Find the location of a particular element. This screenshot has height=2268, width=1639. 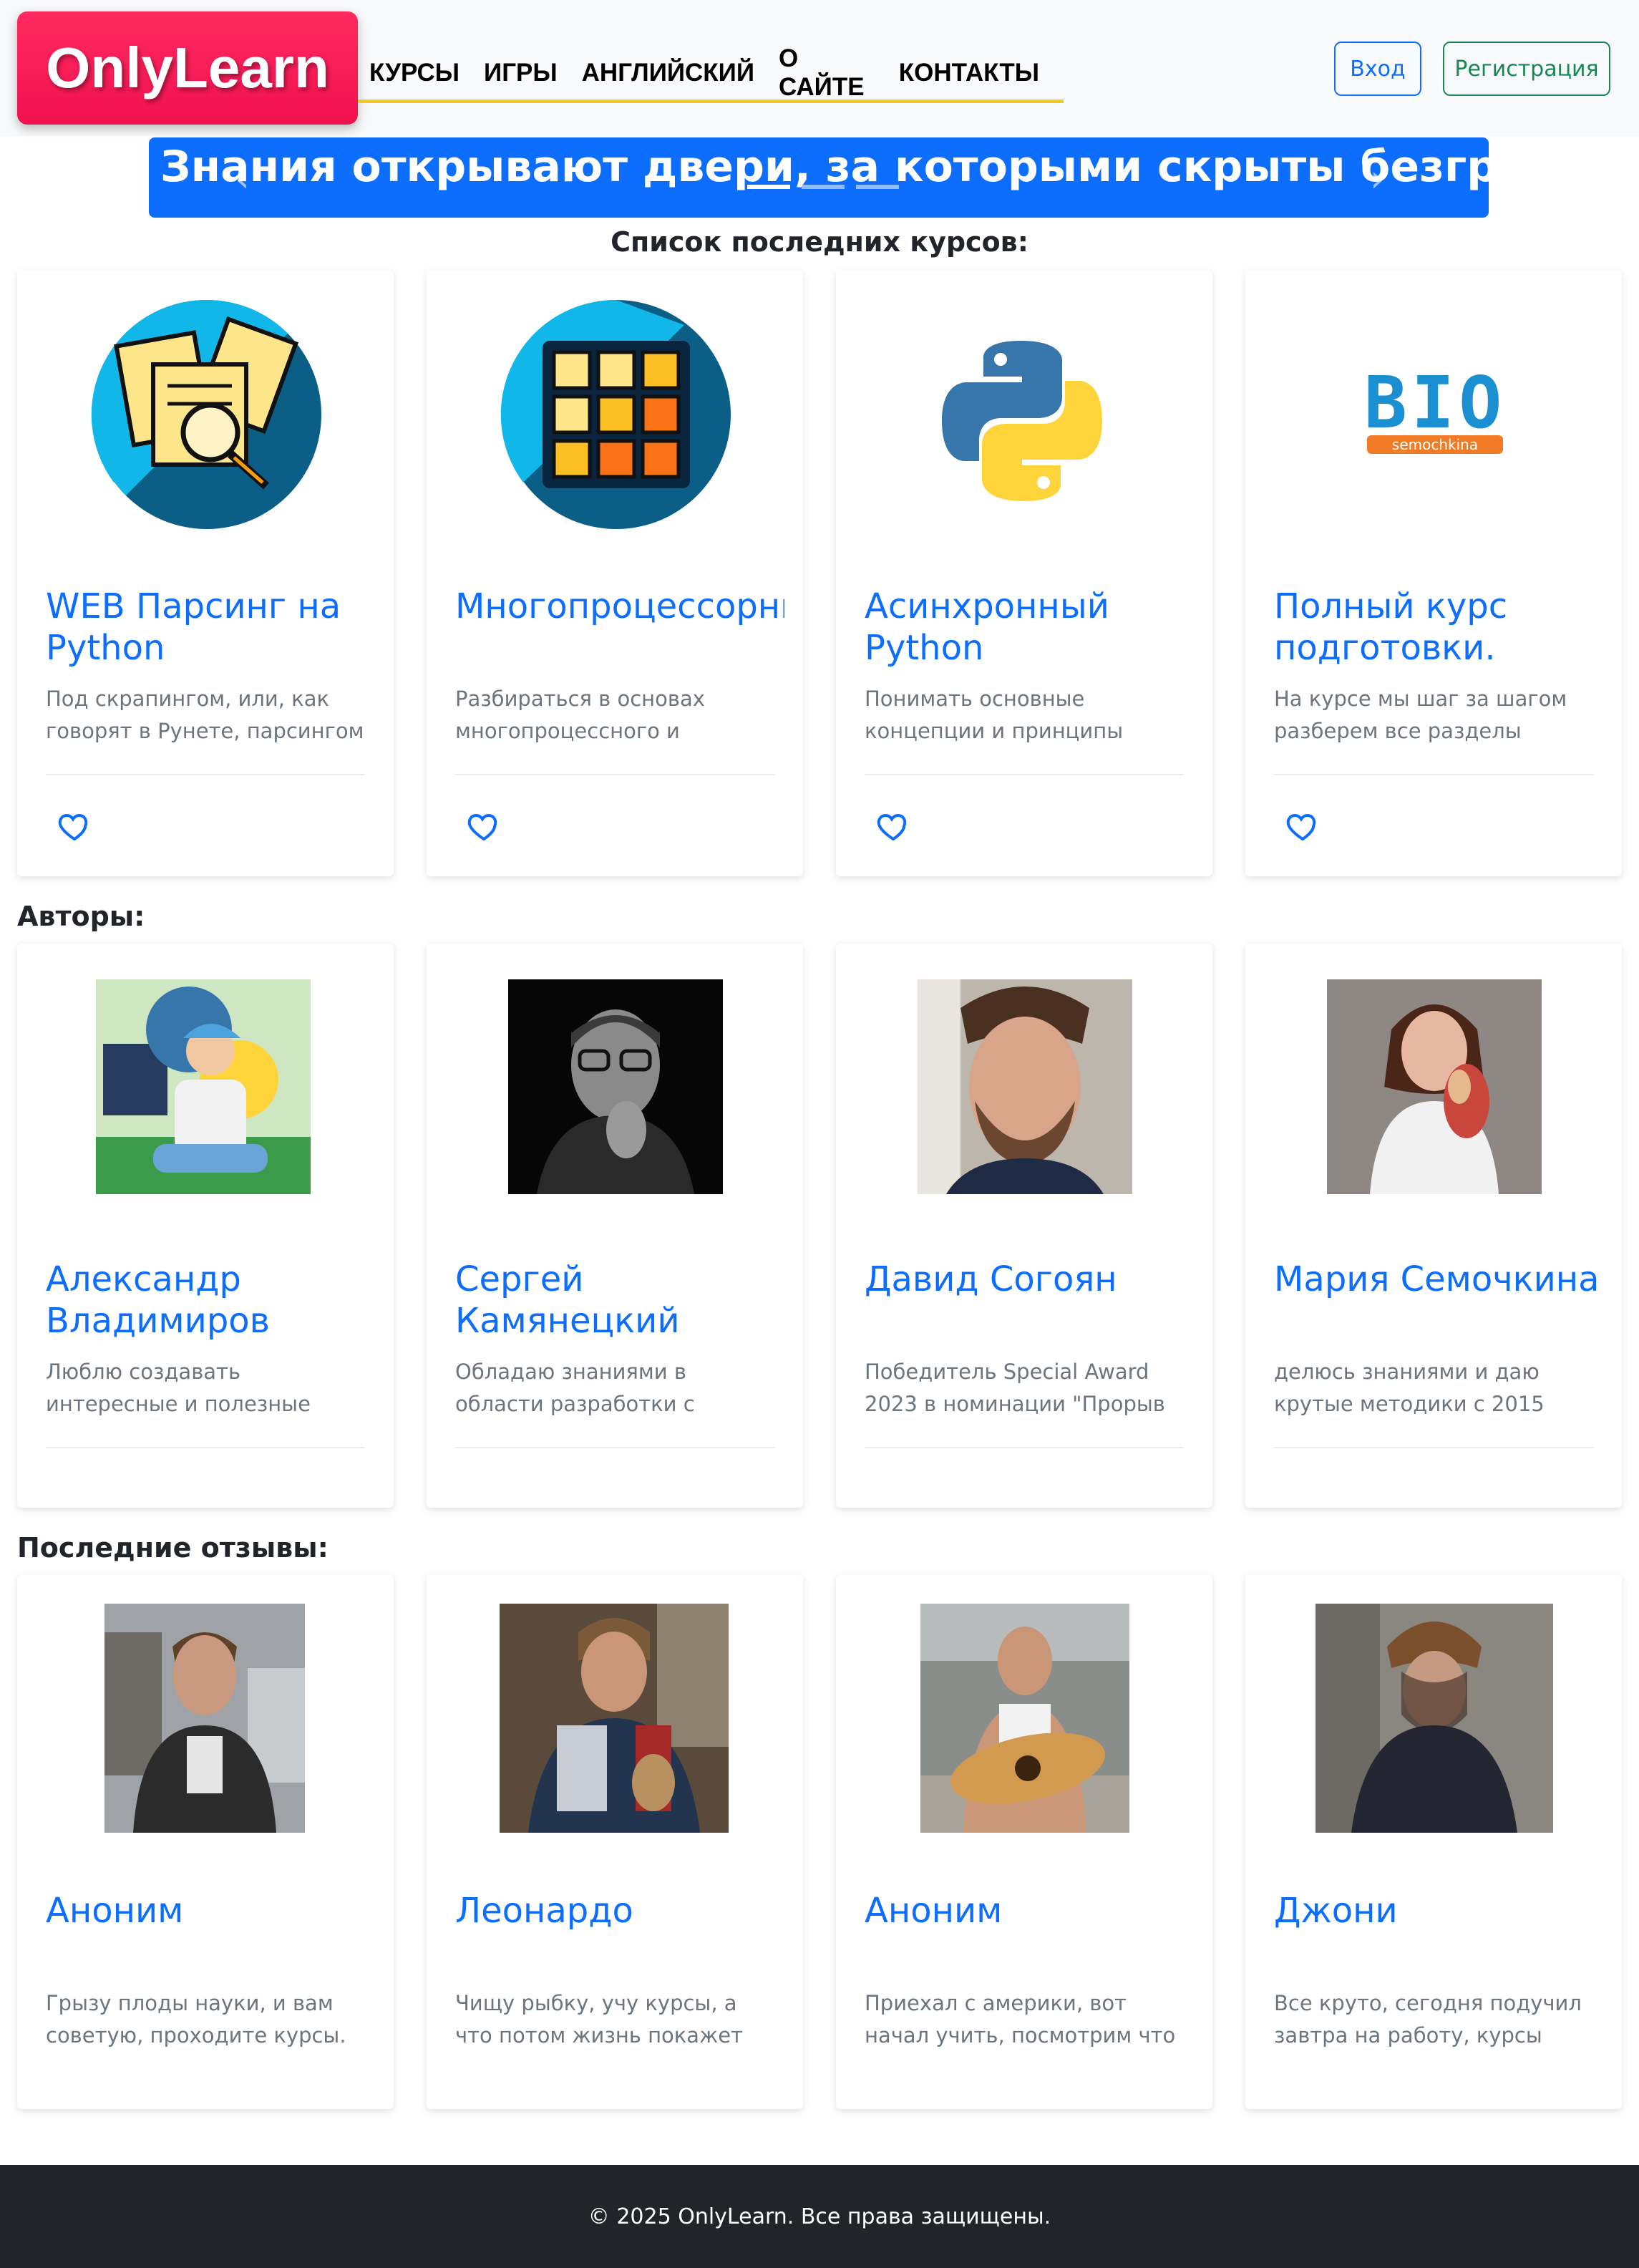

bio-logo: BIO semochkina is located at coordinates (1435, 412).